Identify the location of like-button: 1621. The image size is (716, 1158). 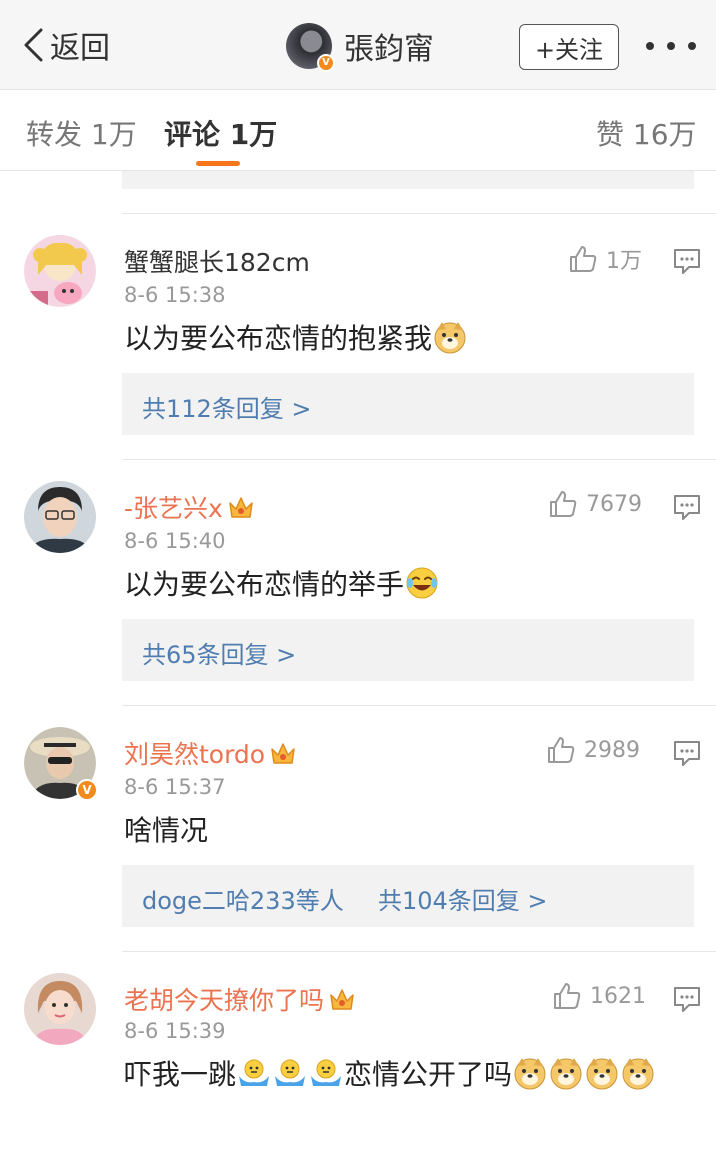
(599, 996).